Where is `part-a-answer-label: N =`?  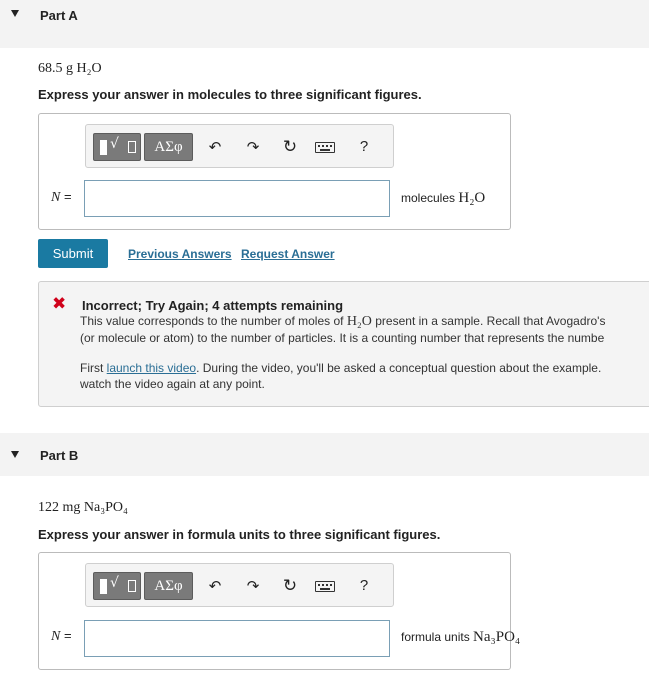 part-a-answer-label: N = is located at coordinates (61, 197).